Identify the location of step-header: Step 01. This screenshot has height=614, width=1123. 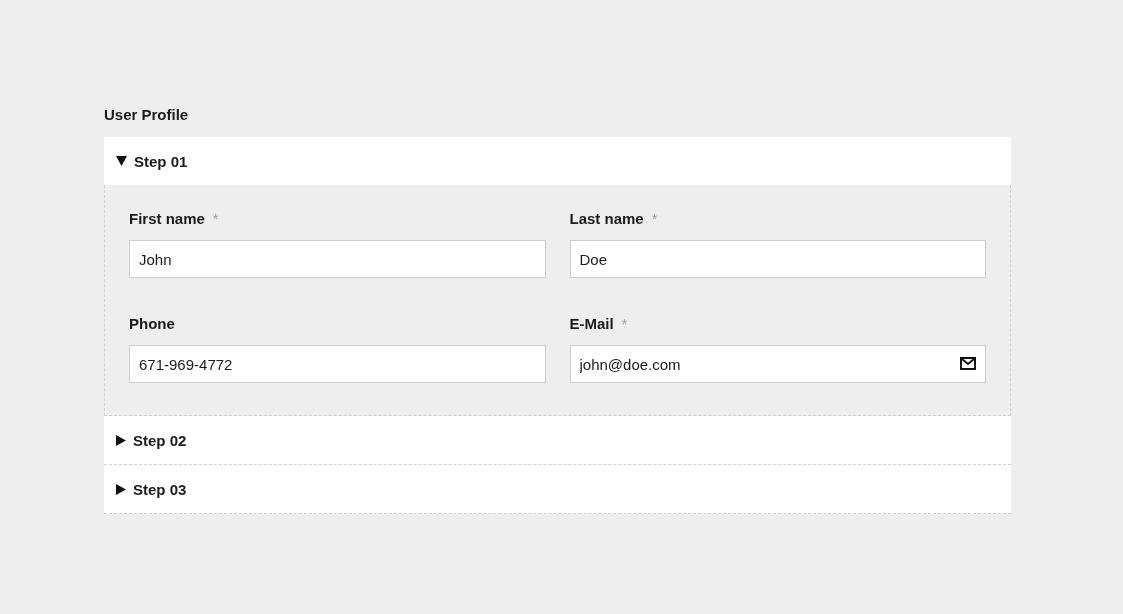
(557, 161).